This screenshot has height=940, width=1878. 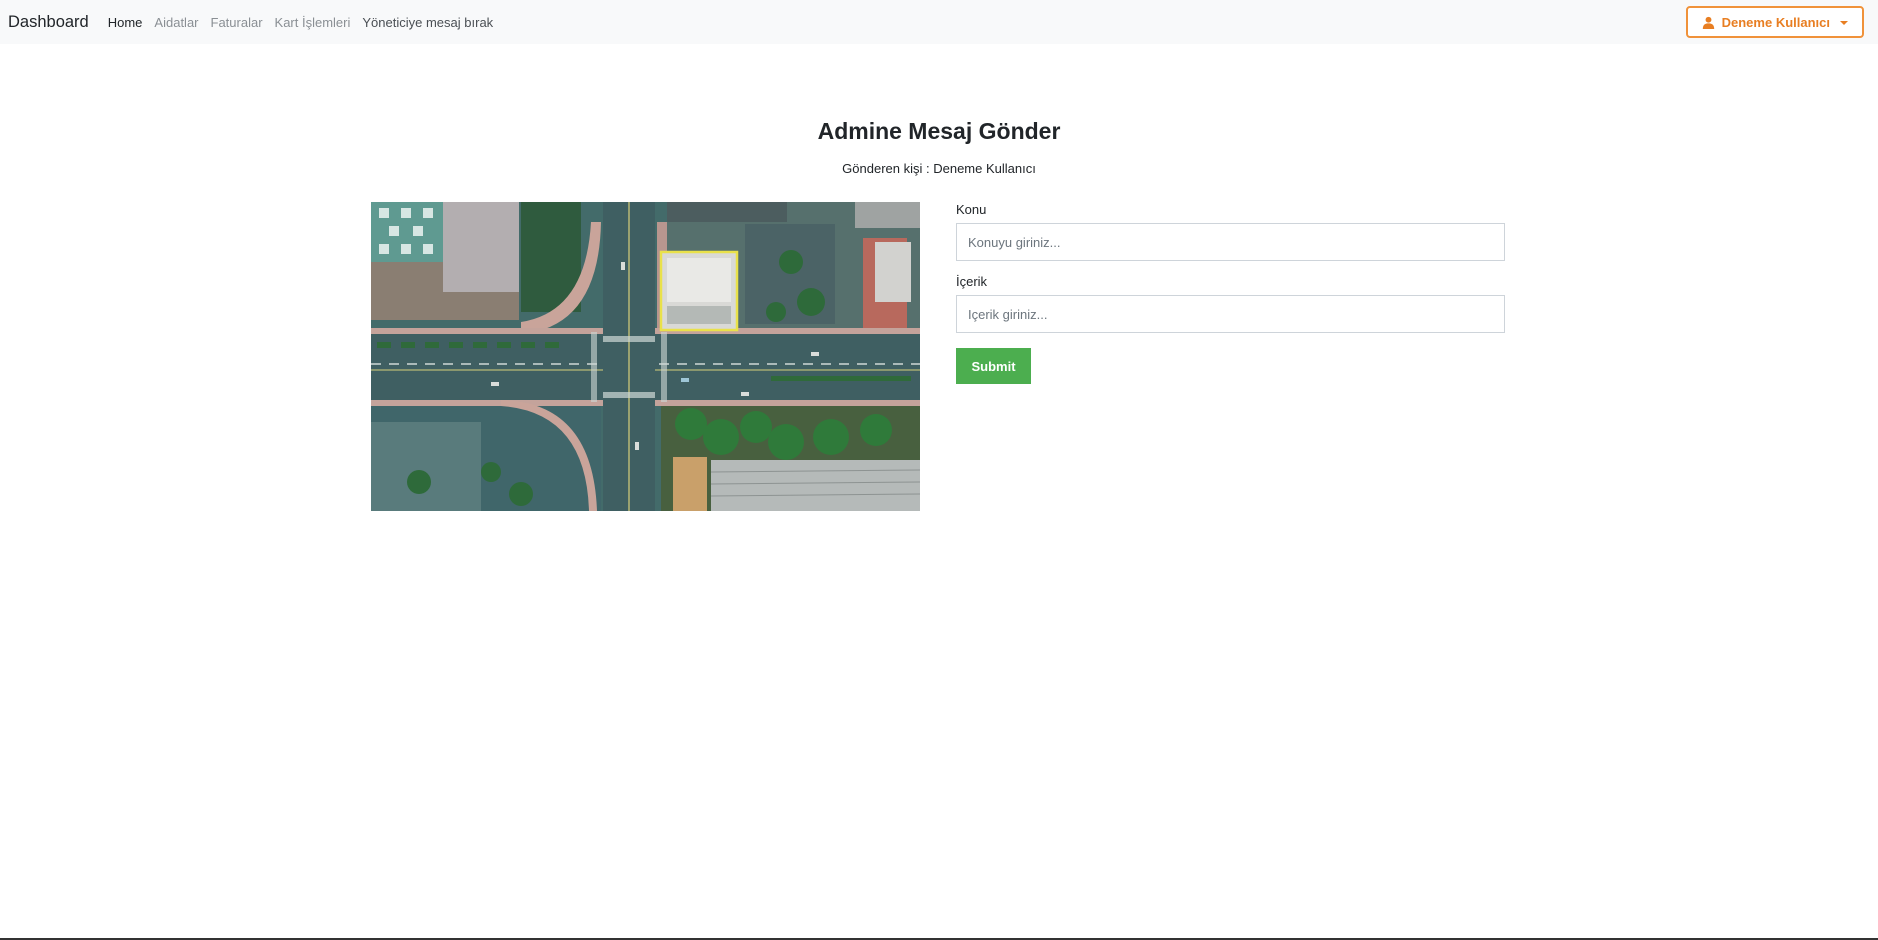 I want to click on user-icon, so click(x=1708, y=22).